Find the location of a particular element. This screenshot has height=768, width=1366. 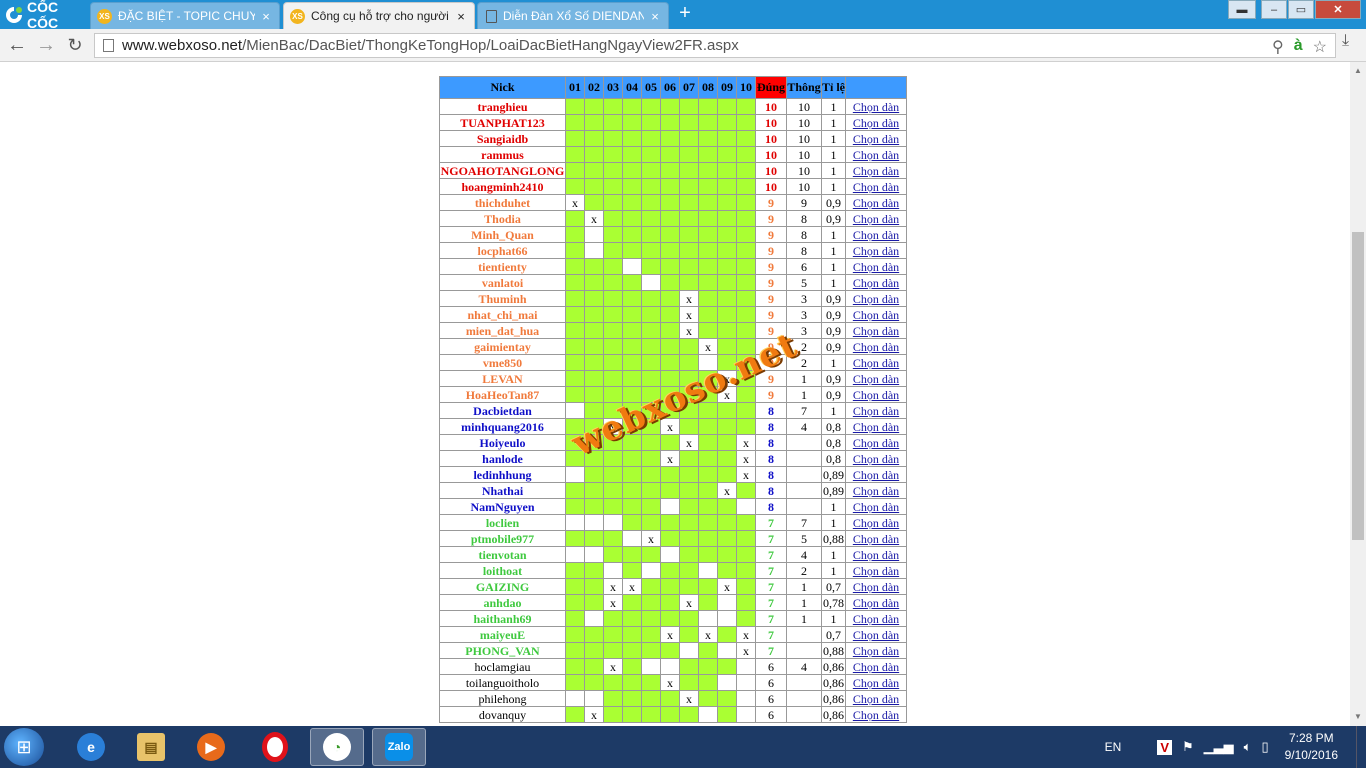

thong-cell is located at coordinates (804, 490).